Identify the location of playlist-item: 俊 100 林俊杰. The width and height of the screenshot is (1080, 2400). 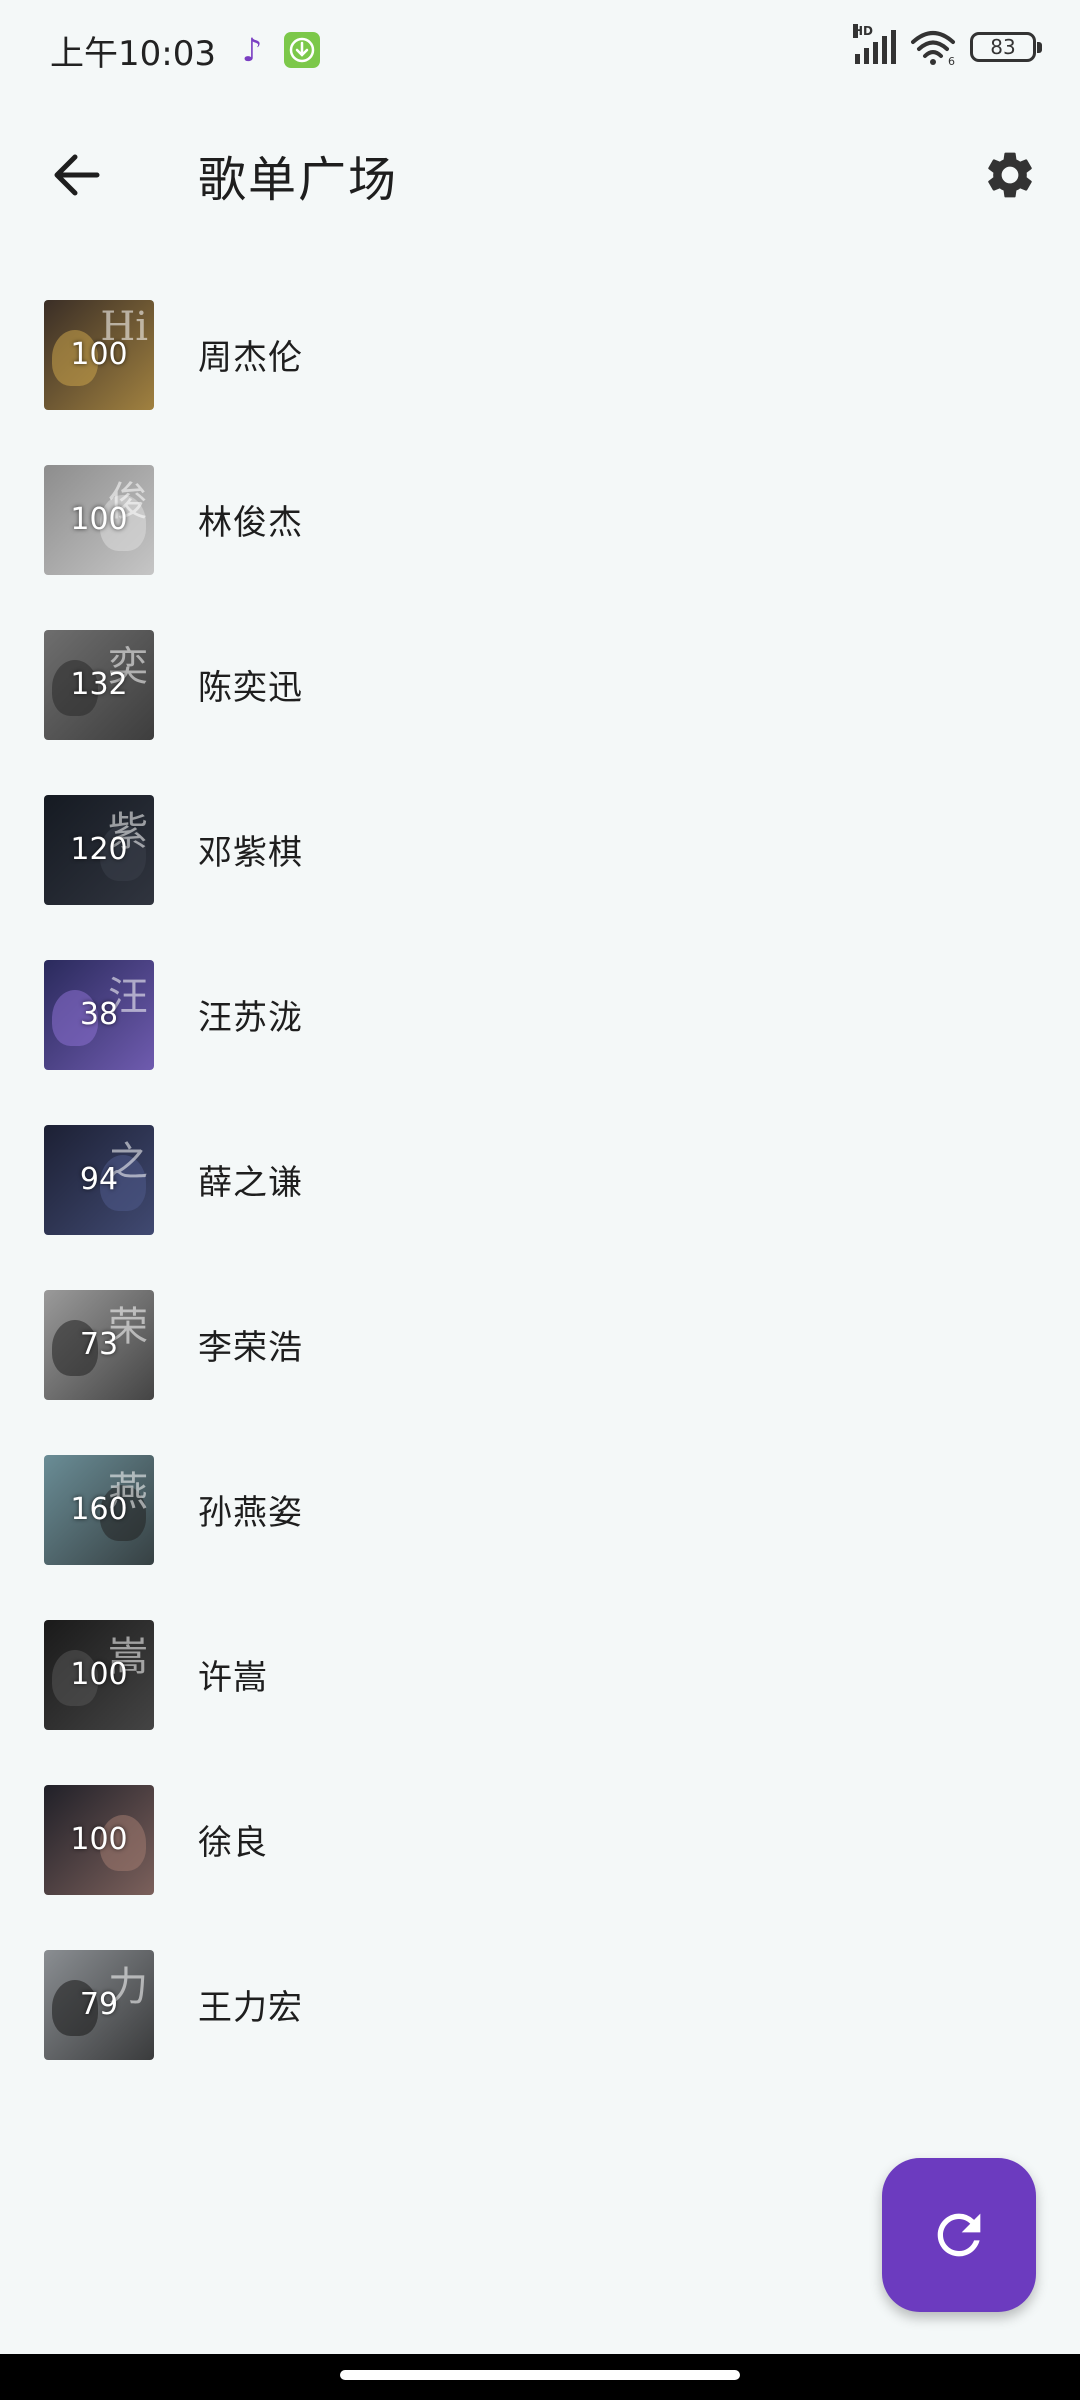
(540, 519).